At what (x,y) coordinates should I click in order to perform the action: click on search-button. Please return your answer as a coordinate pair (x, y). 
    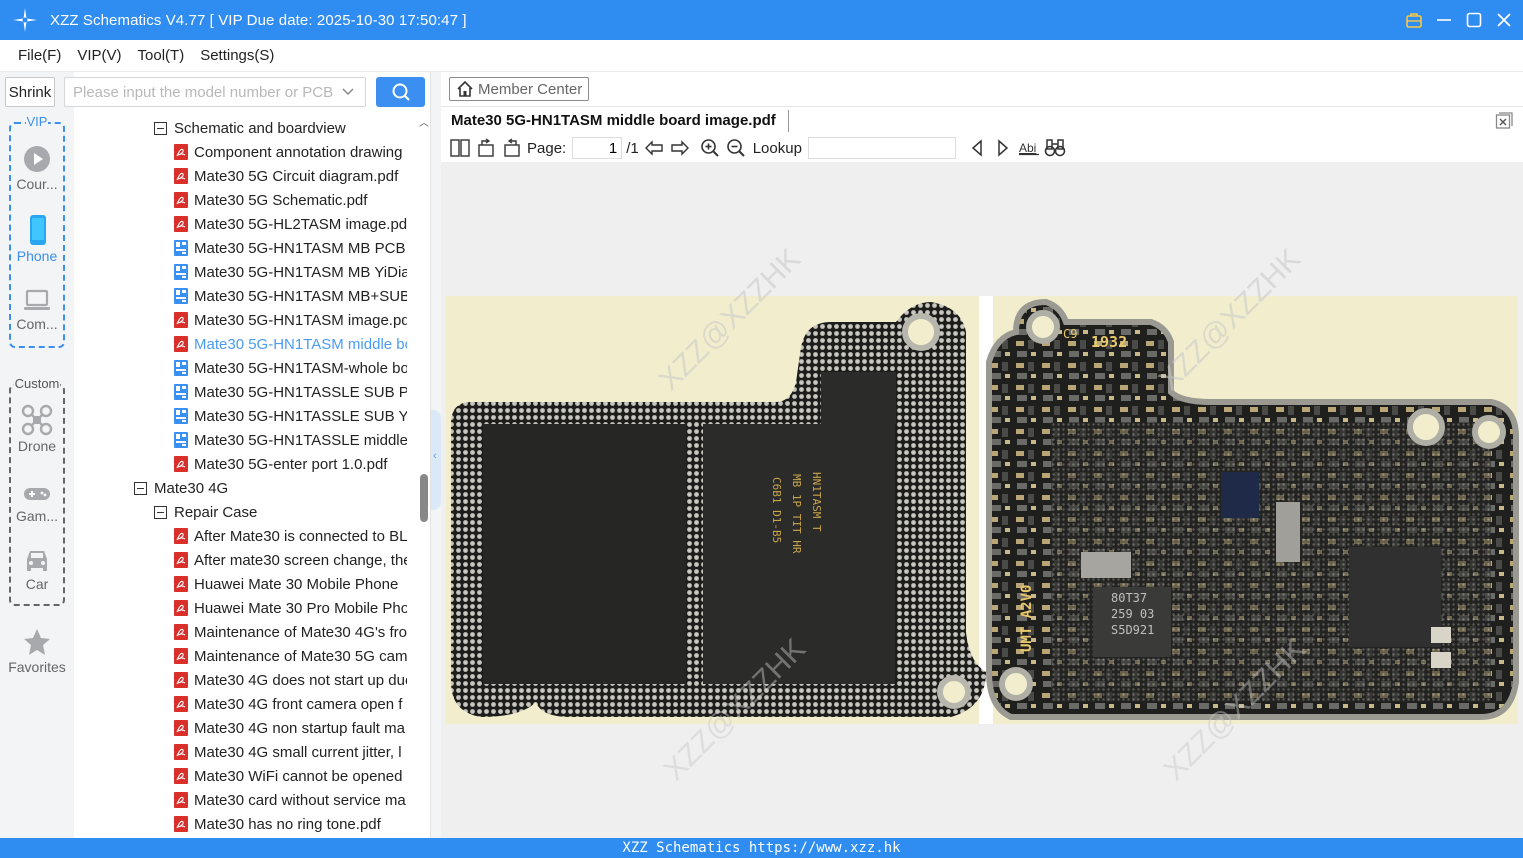
    Looking at the image, I should click on (400, 92).